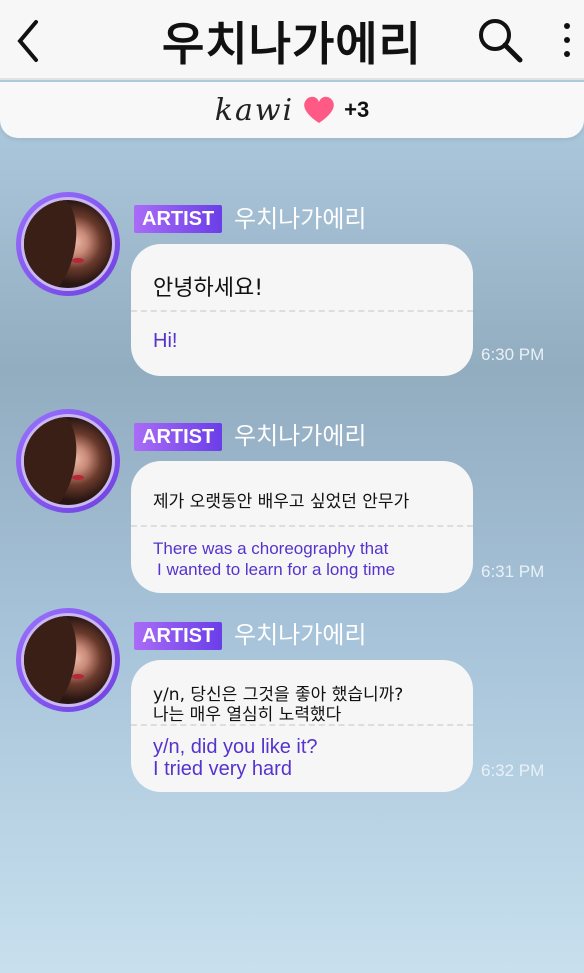 The width and height of the screenshot is (584, 973). I want to click on more-vertical-icon, so click(567, 40).